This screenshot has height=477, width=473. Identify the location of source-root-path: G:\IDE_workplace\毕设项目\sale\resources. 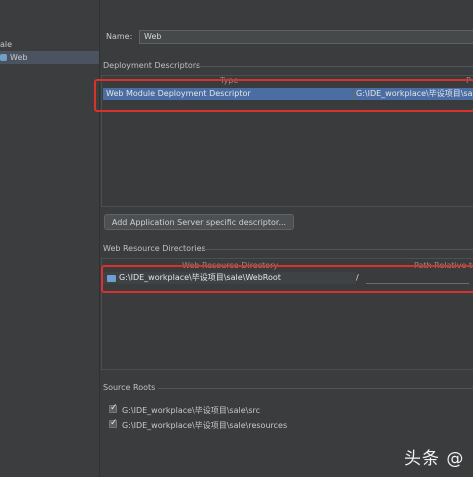
(205, 425).